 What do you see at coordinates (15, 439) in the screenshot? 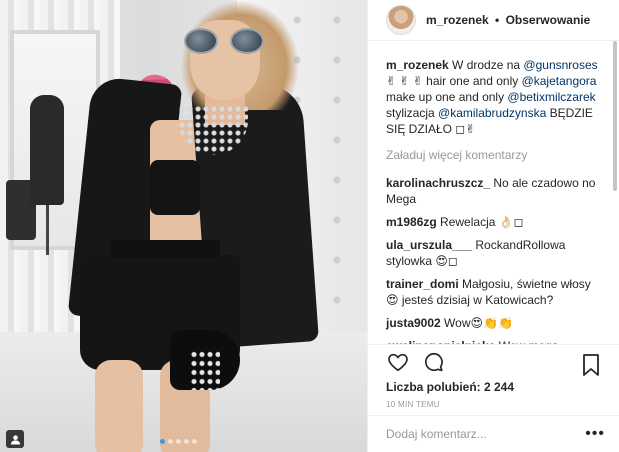
I see `user-tag-icon` at bounding box center [15, 439].